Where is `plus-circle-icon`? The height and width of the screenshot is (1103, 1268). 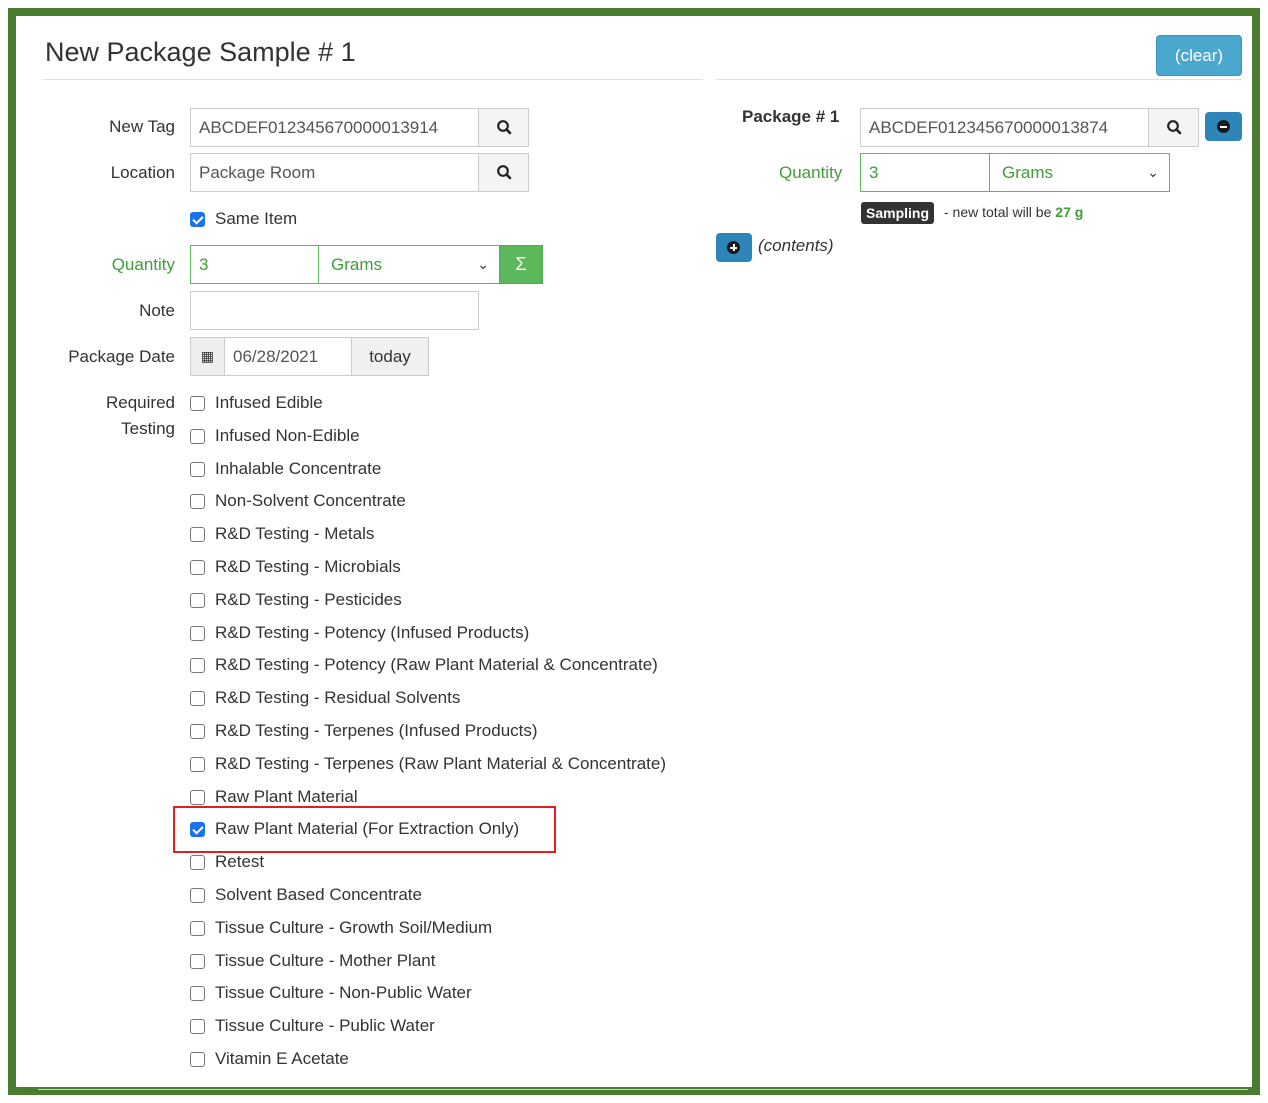 plus-circle-icon is located at coordinates (733, 247).